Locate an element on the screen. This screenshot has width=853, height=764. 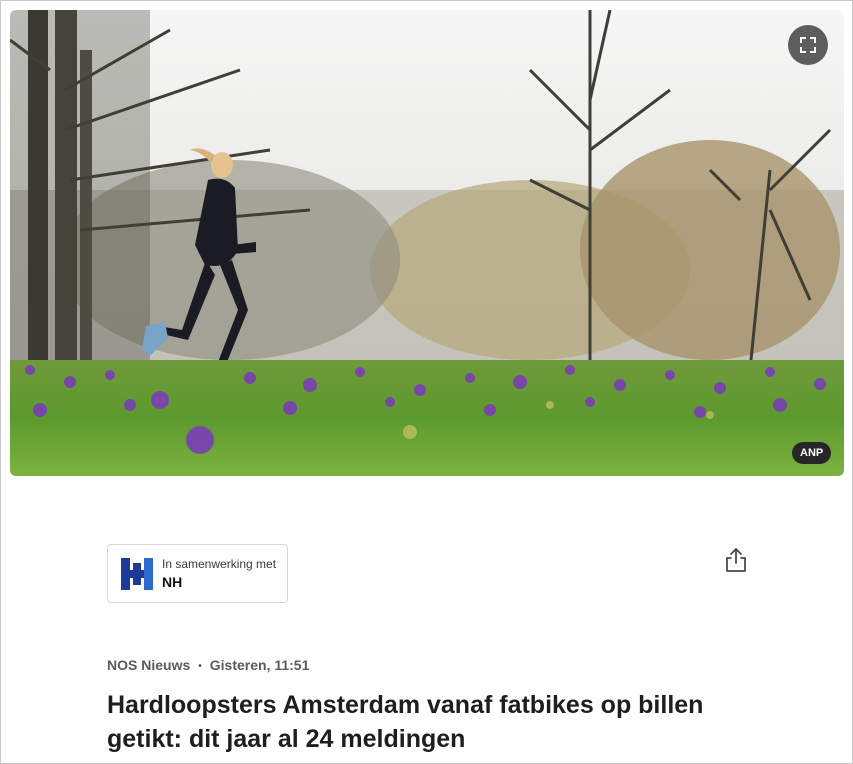
share-button is located at coordinates (736, 560).